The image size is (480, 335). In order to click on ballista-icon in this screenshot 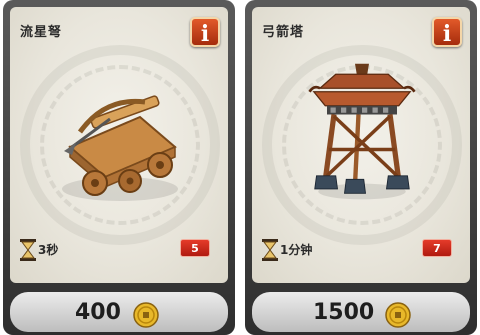, I will do `click(120, 148)`.